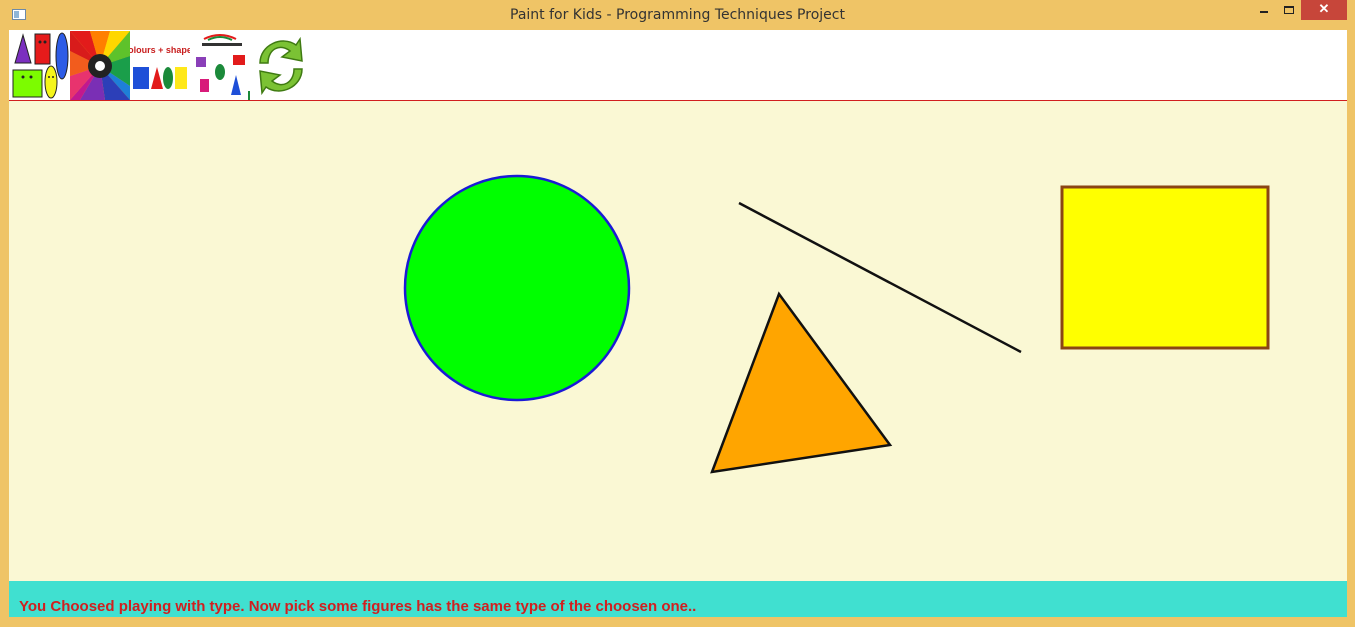  I want to click on maximize-button, so click(1290, 10).